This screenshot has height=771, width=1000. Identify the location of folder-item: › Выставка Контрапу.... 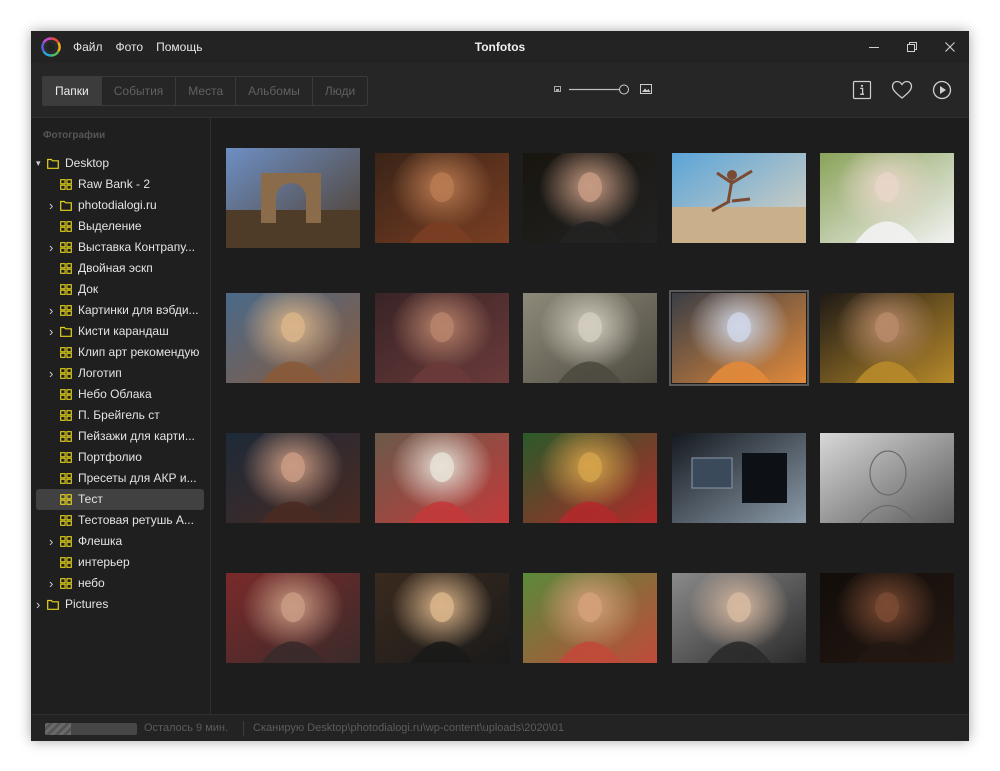
(120, 247).